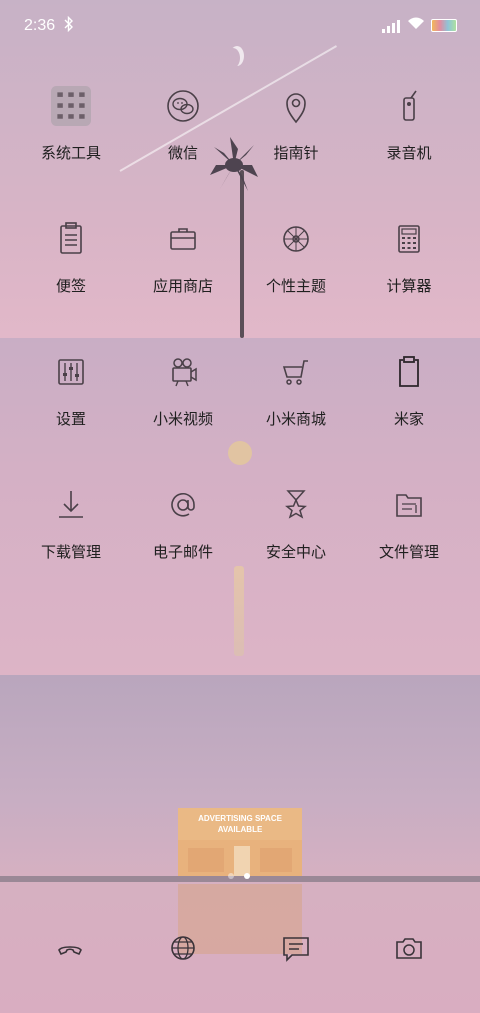 The image size is (480, 1013). Describe the element at coordinates (295, 419) in the screenshot. I see `app-label: 小米商城` at that location.